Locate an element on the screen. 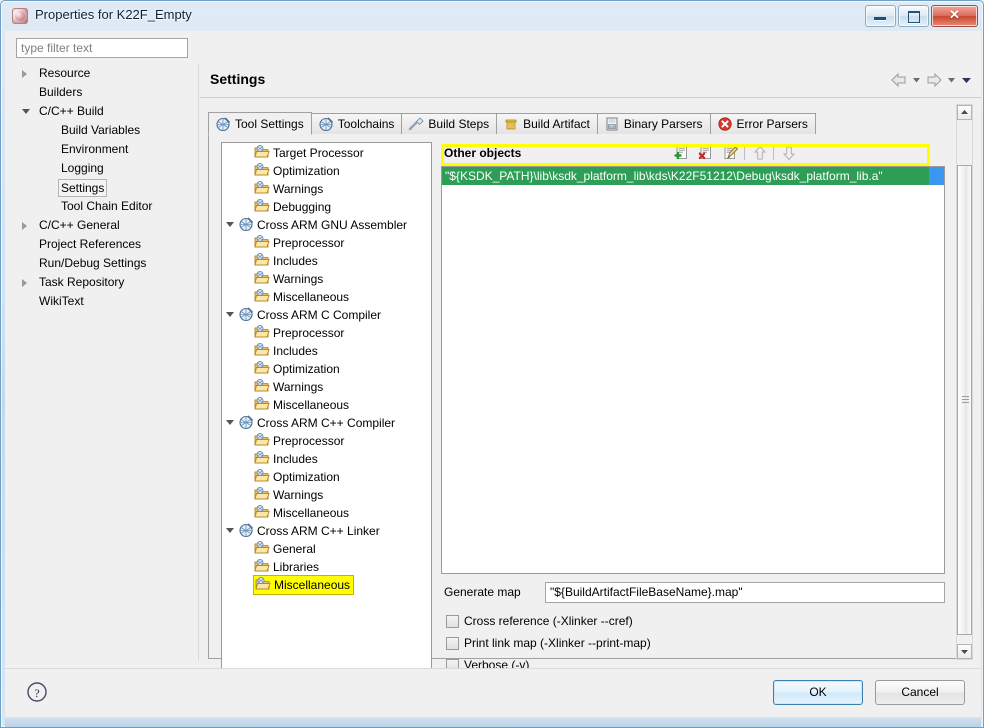 This screenshot has width=984, height=728. sidebar-item-task-repository: Task Repository is located at coordinates (107, 282).